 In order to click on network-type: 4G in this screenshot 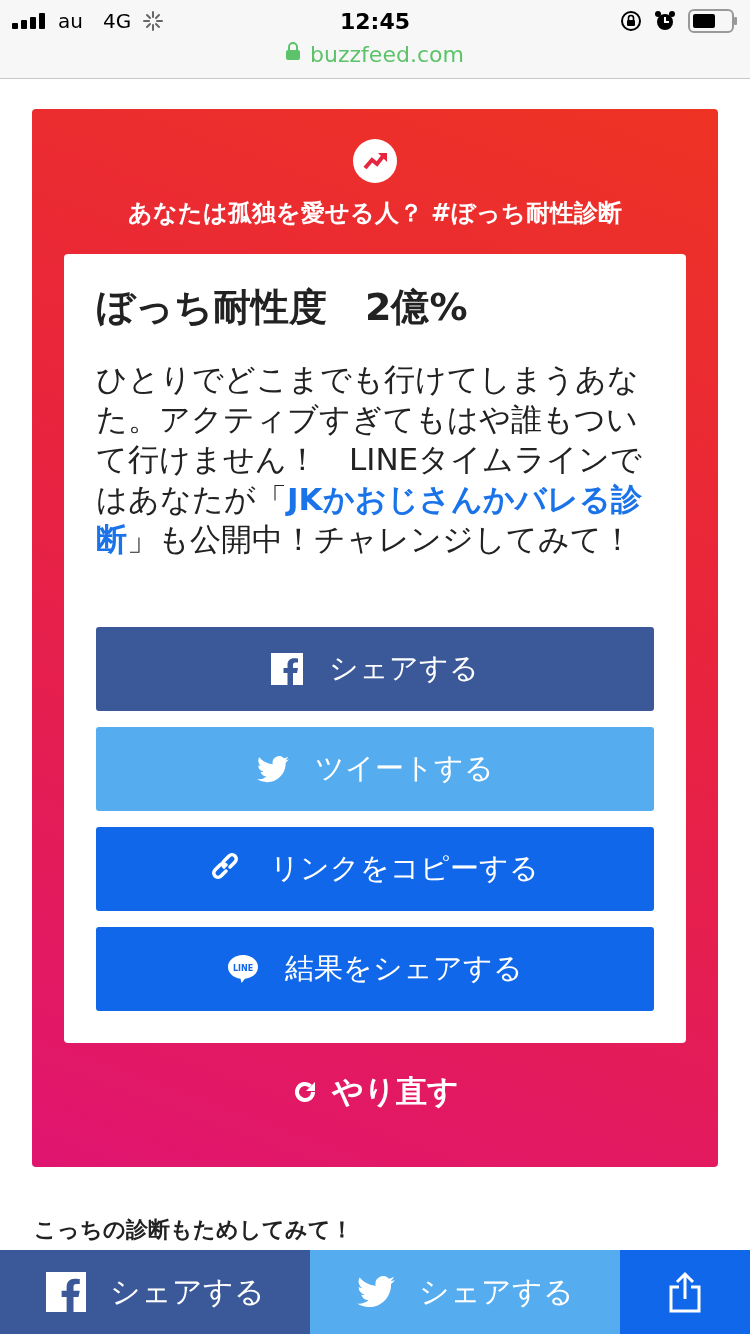, I will do `click(117, 21)`.